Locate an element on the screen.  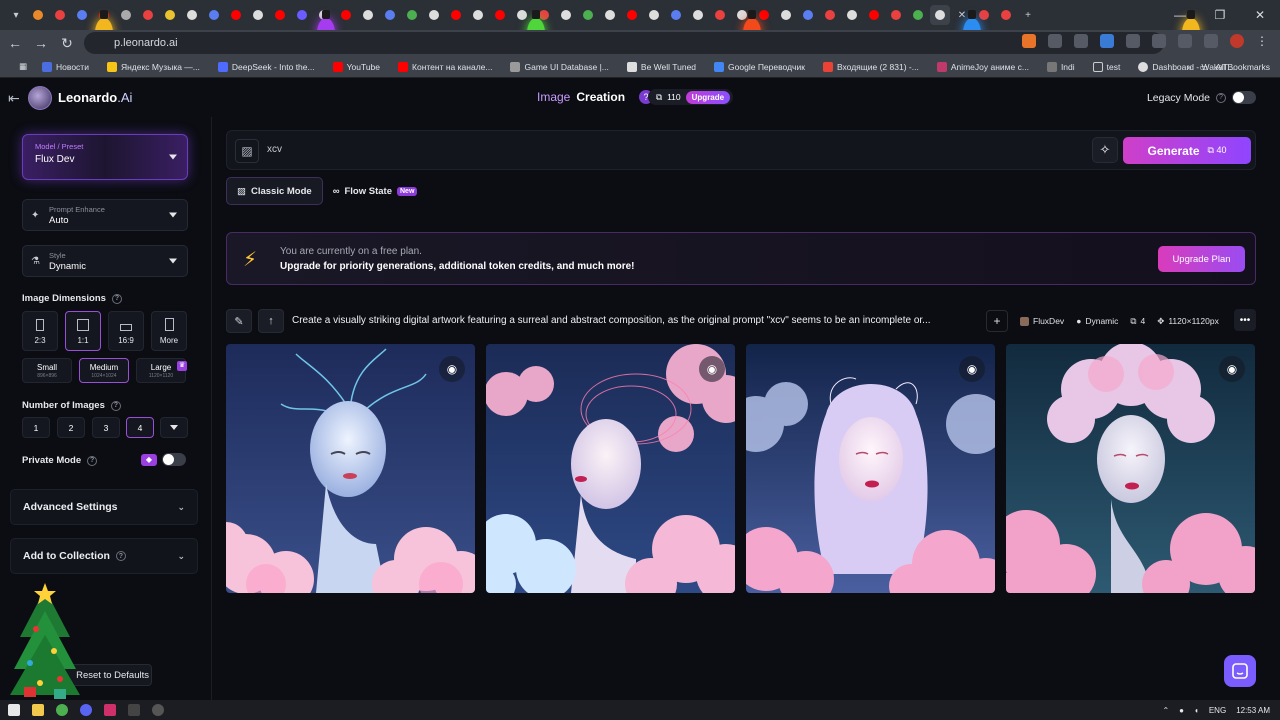
prompt-input: xcv is located at coordinates (274, 149).